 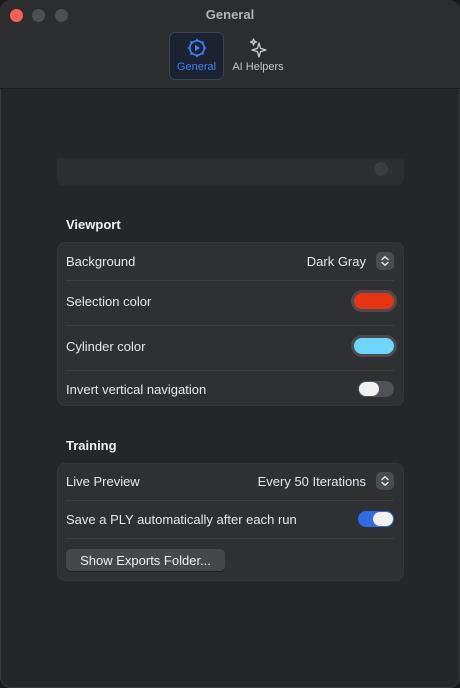 I want to click on live-preview-popup: Every 50 Iterations, so click(x=326, y=481).